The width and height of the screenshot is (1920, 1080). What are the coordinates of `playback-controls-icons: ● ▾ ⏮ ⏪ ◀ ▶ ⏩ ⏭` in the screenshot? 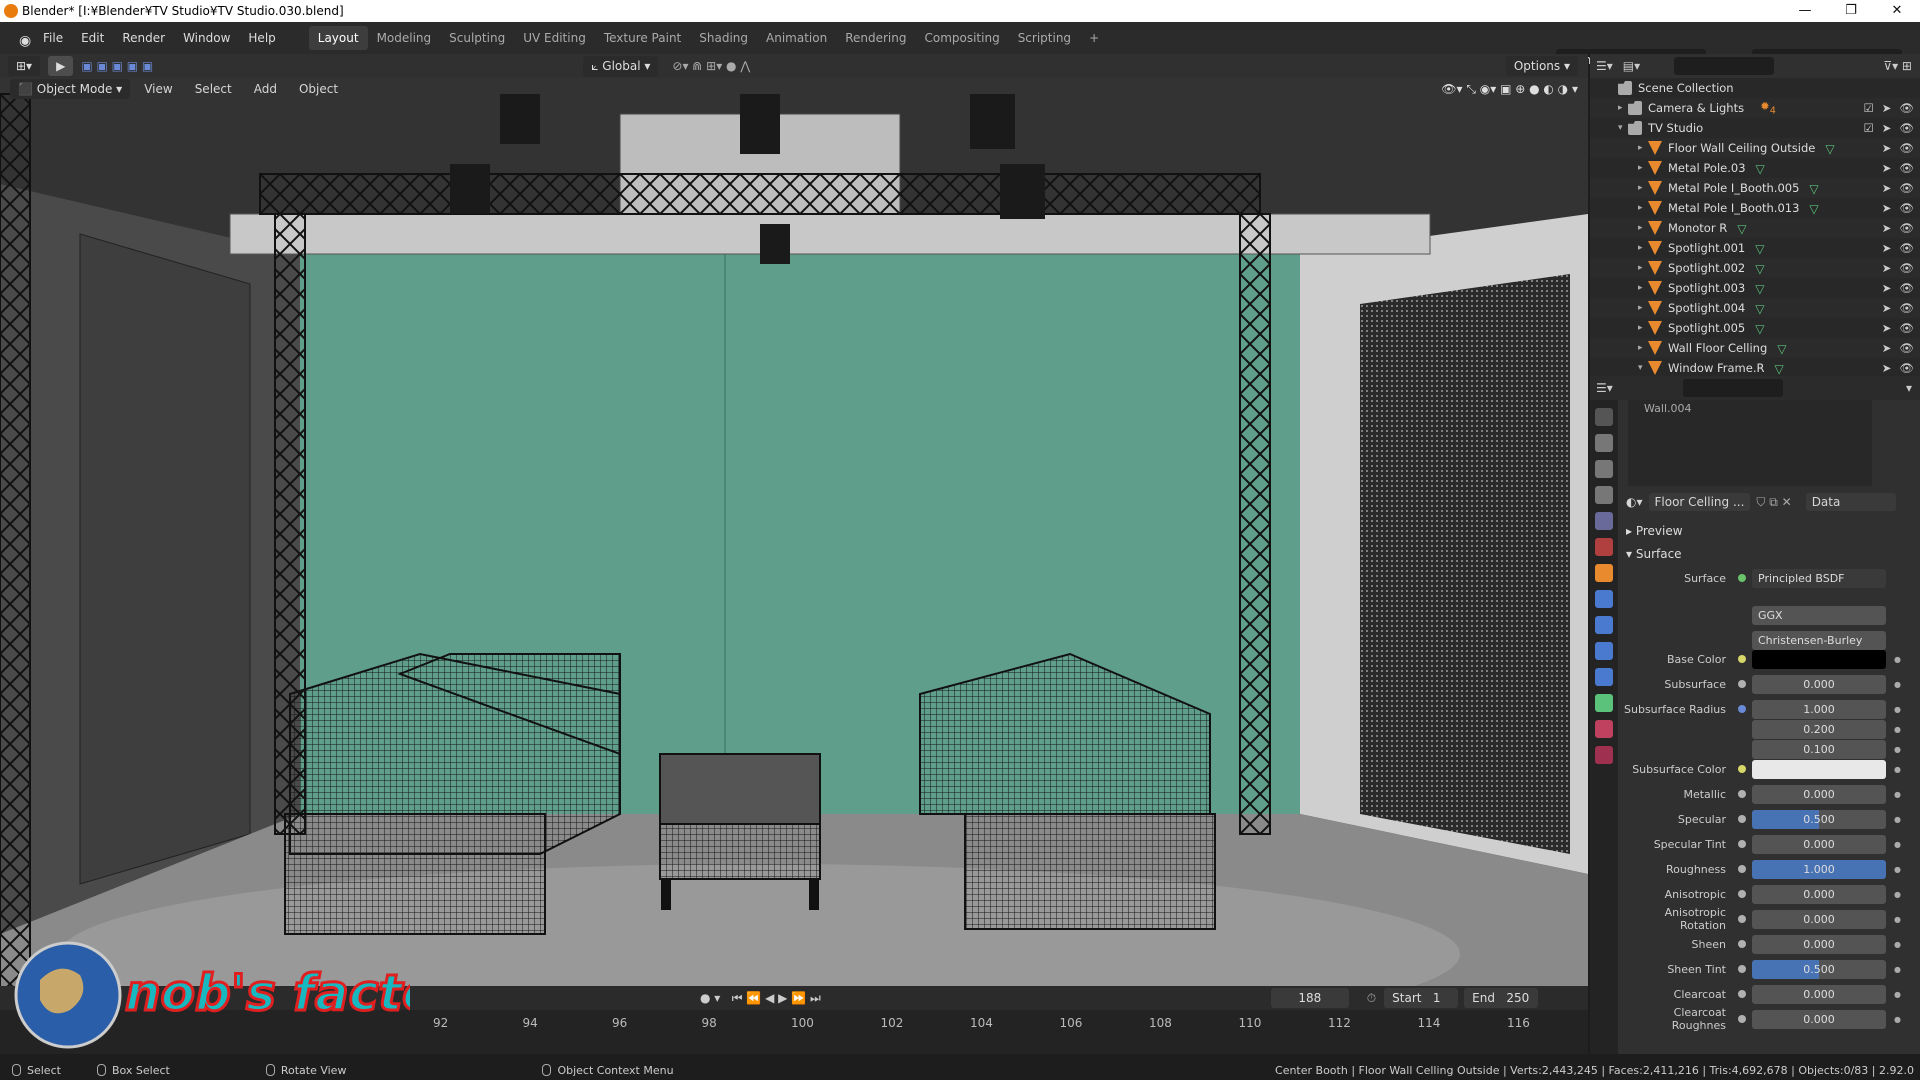 It's located at (760, 998).